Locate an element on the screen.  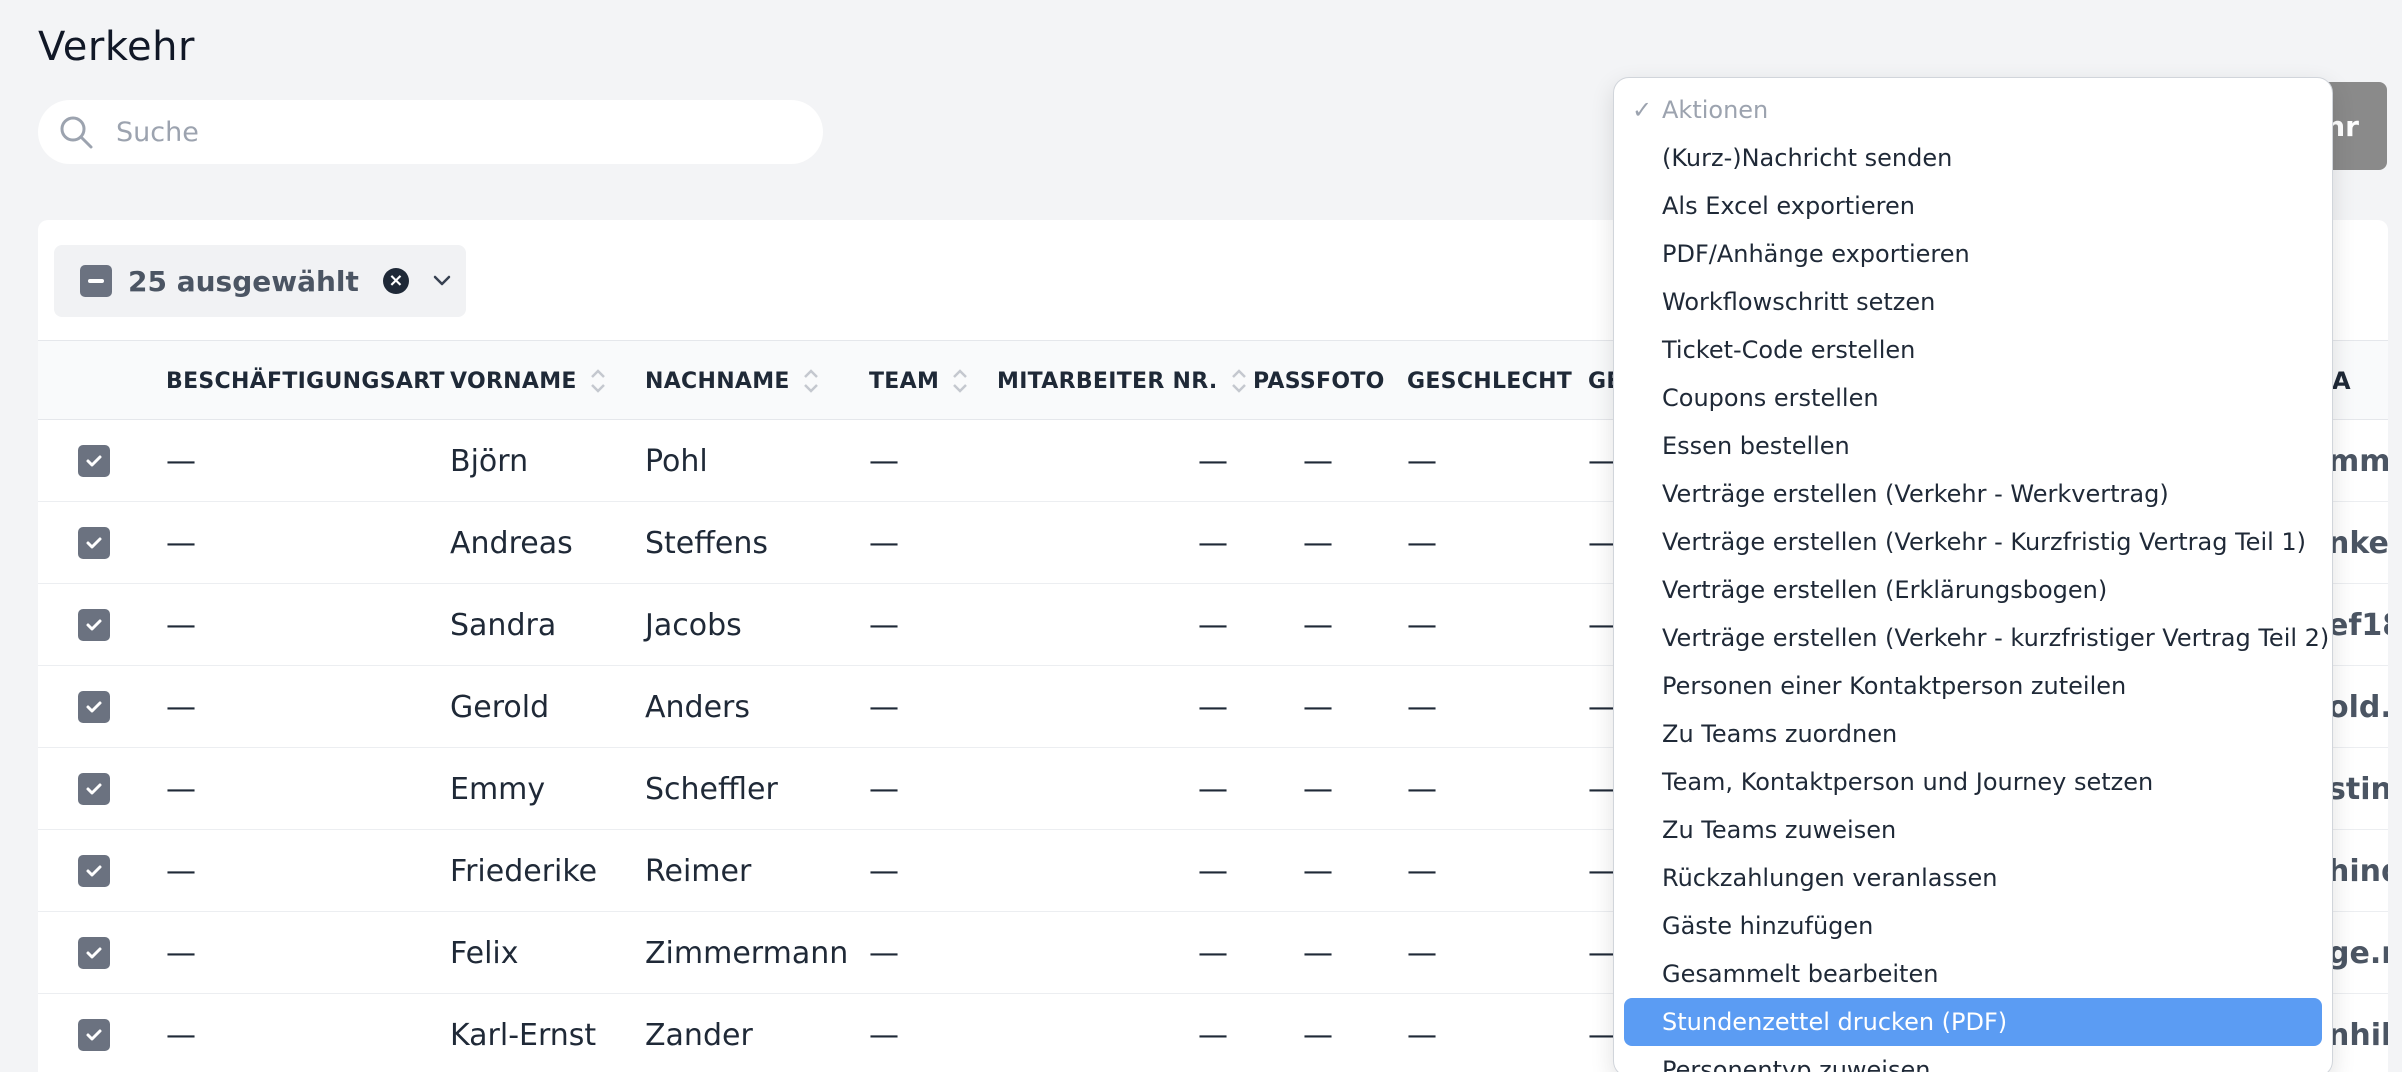
cell-vorname: Karl-Ernst is located at coordinates (523, 1035).